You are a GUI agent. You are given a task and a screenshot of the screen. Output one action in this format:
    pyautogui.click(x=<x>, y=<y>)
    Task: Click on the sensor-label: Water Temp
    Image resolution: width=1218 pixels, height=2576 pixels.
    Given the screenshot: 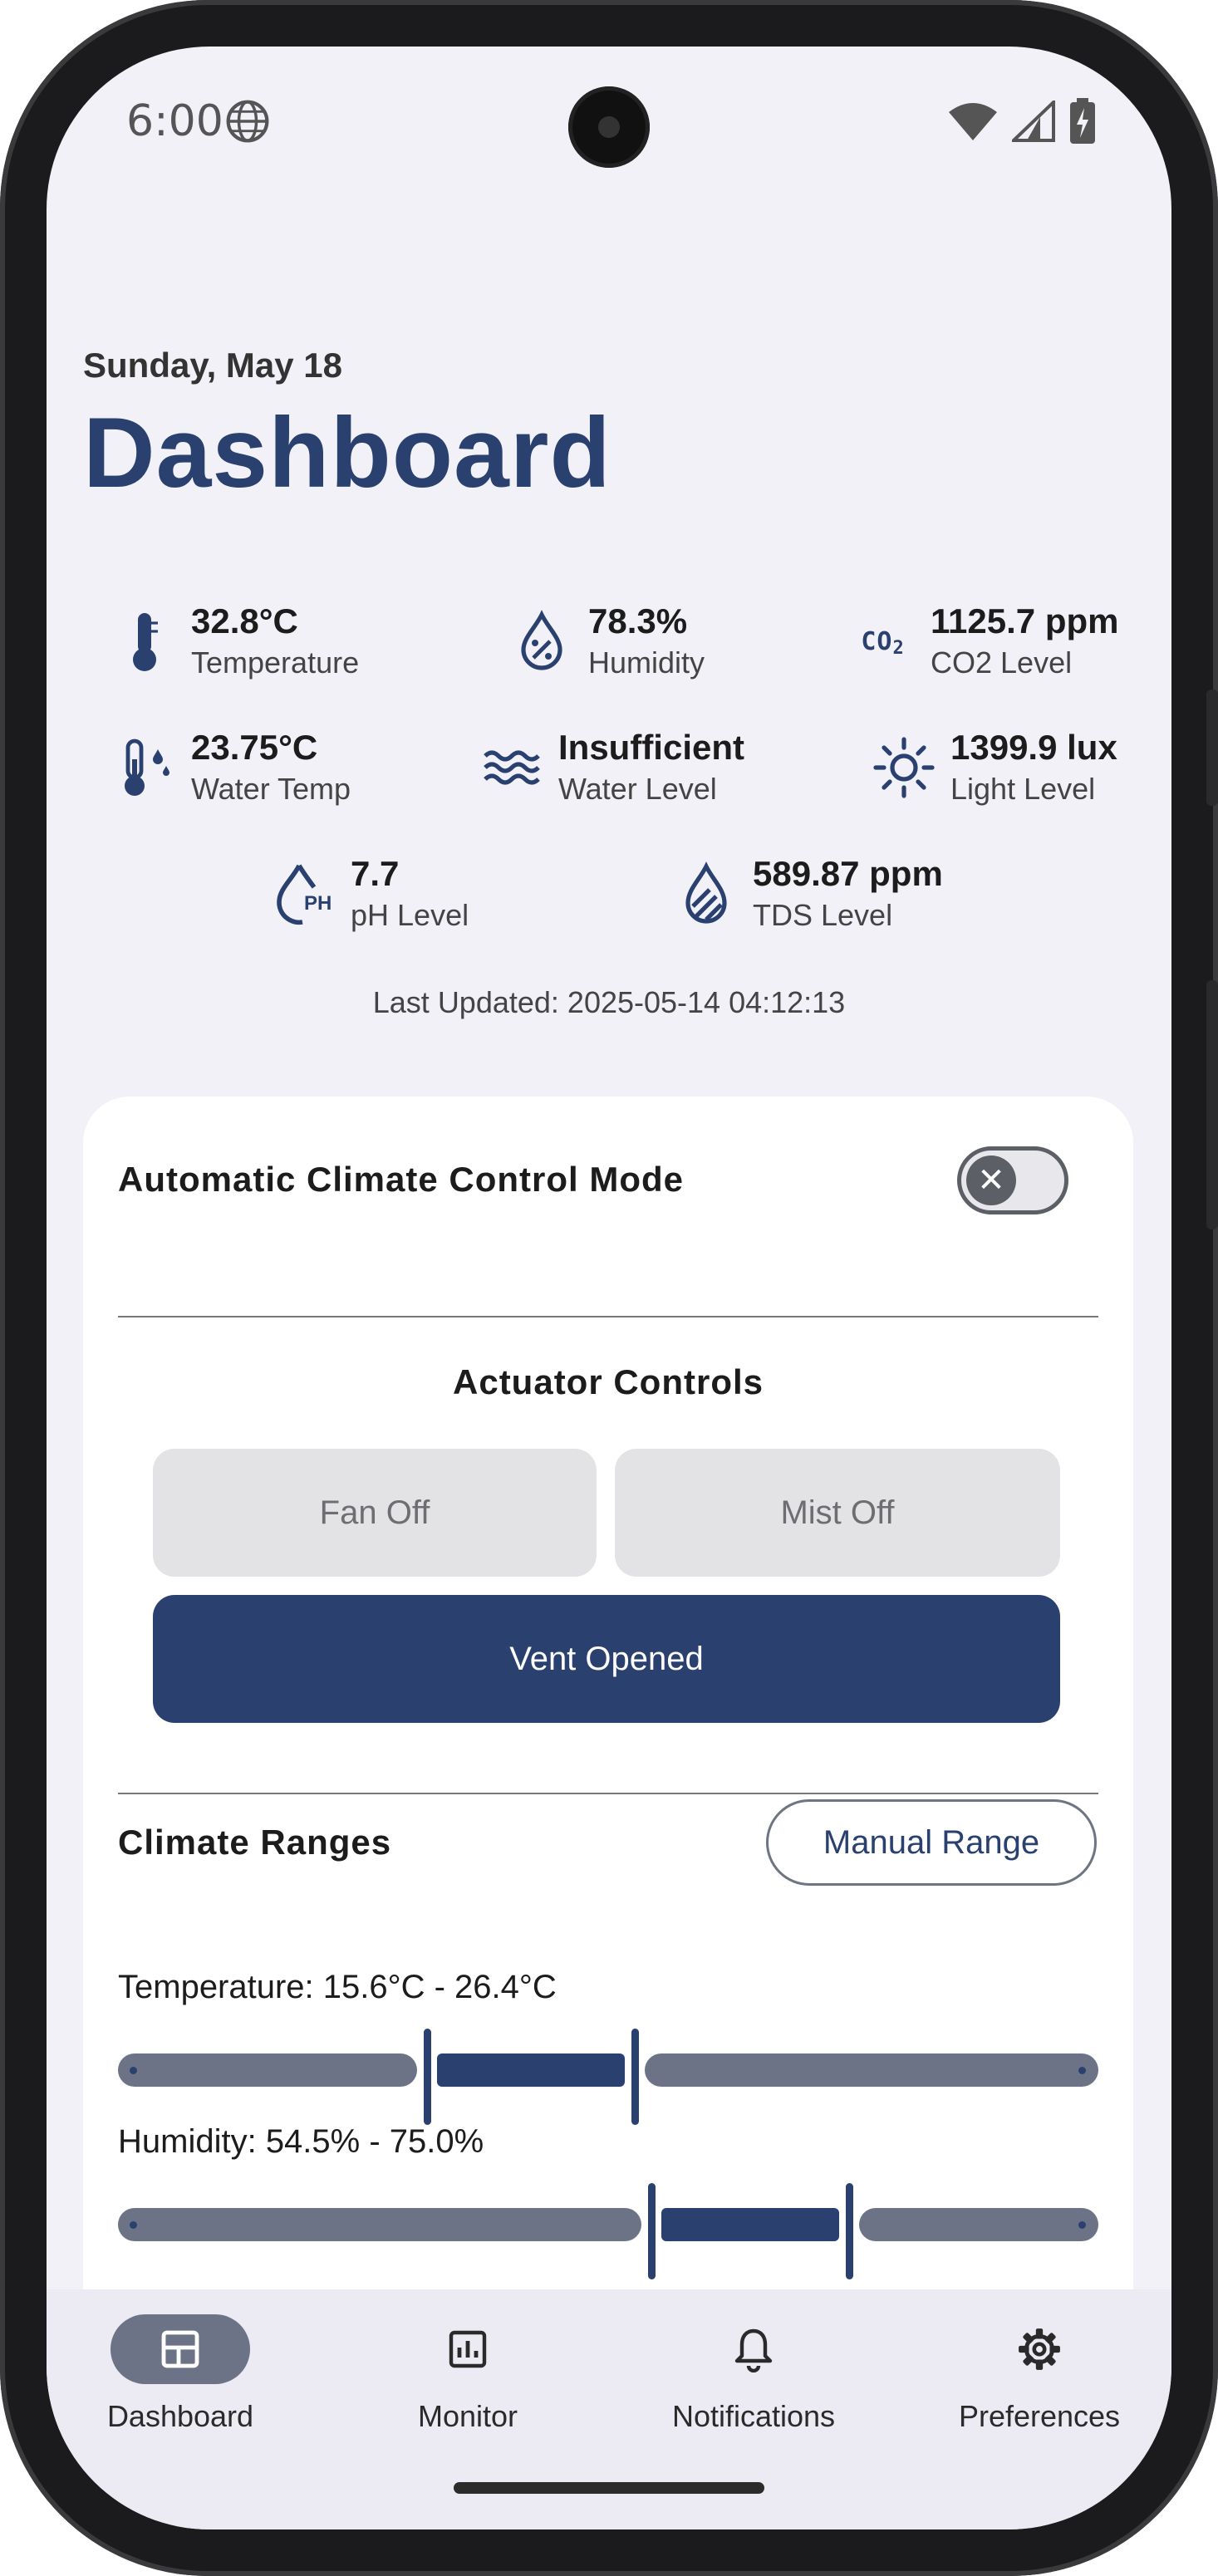 What is the action you would take?
    pyautogui.click(x=271, y=789)
    